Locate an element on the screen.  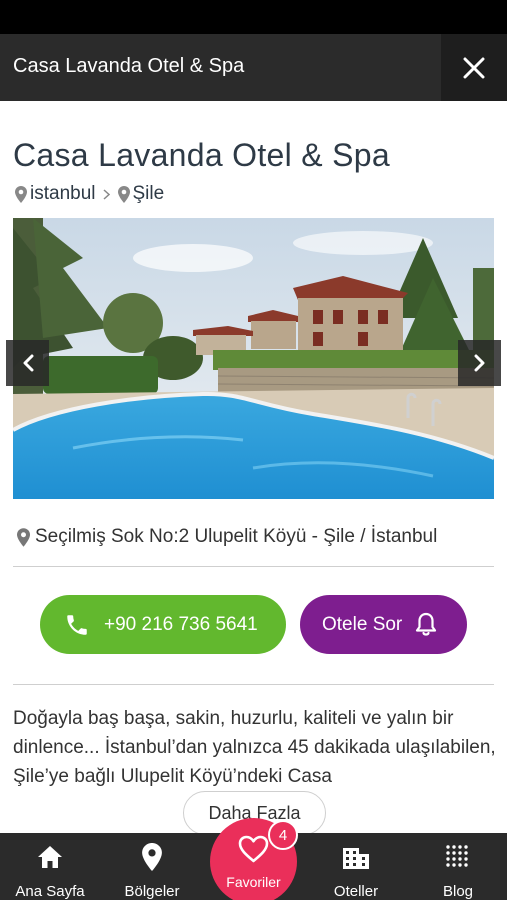
building-icon is located at coordinates (356, 857).